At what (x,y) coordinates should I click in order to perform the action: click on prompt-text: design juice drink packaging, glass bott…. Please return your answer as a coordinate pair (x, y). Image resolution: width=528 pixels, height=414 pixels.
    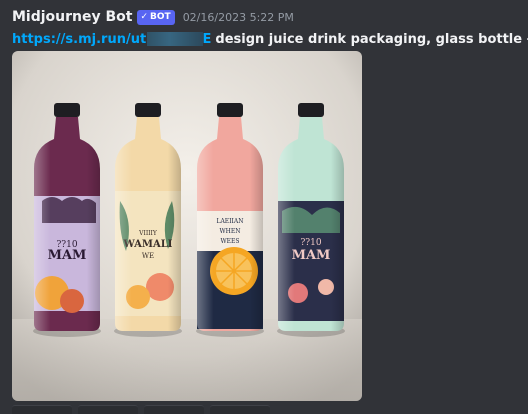
    Looking at the image, I should click on (371, 39).